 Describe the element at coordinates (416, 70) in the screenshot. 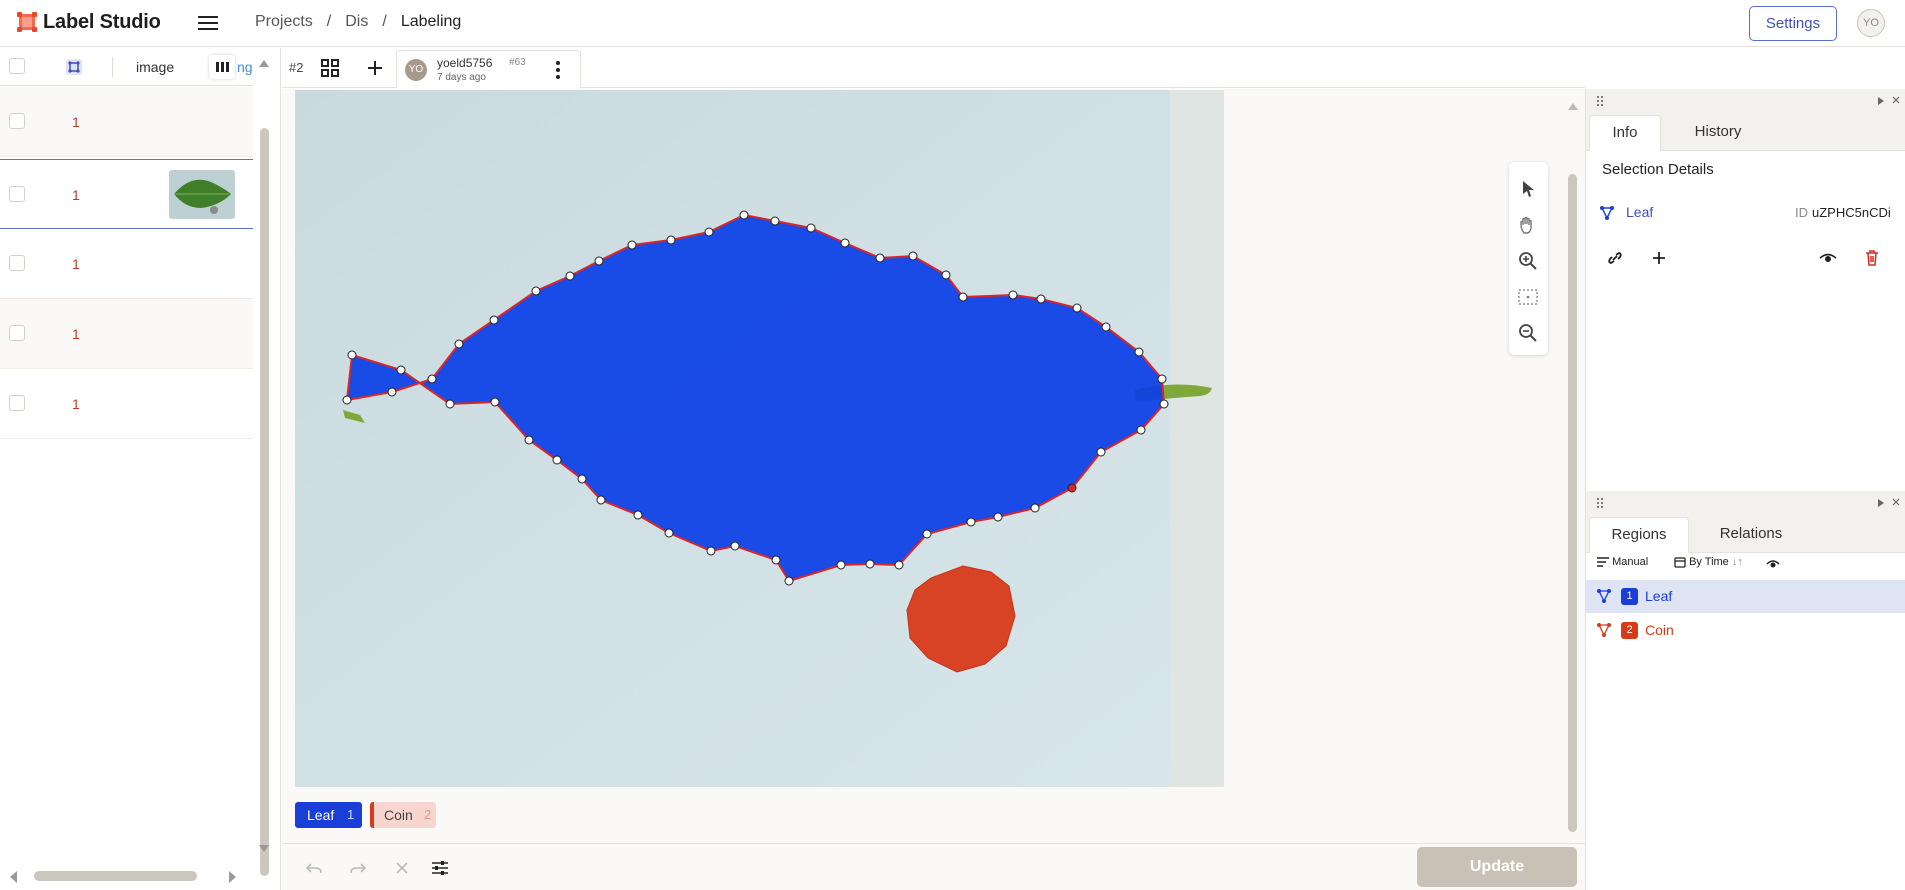

I see `annotator-avatar: YO` at that location.